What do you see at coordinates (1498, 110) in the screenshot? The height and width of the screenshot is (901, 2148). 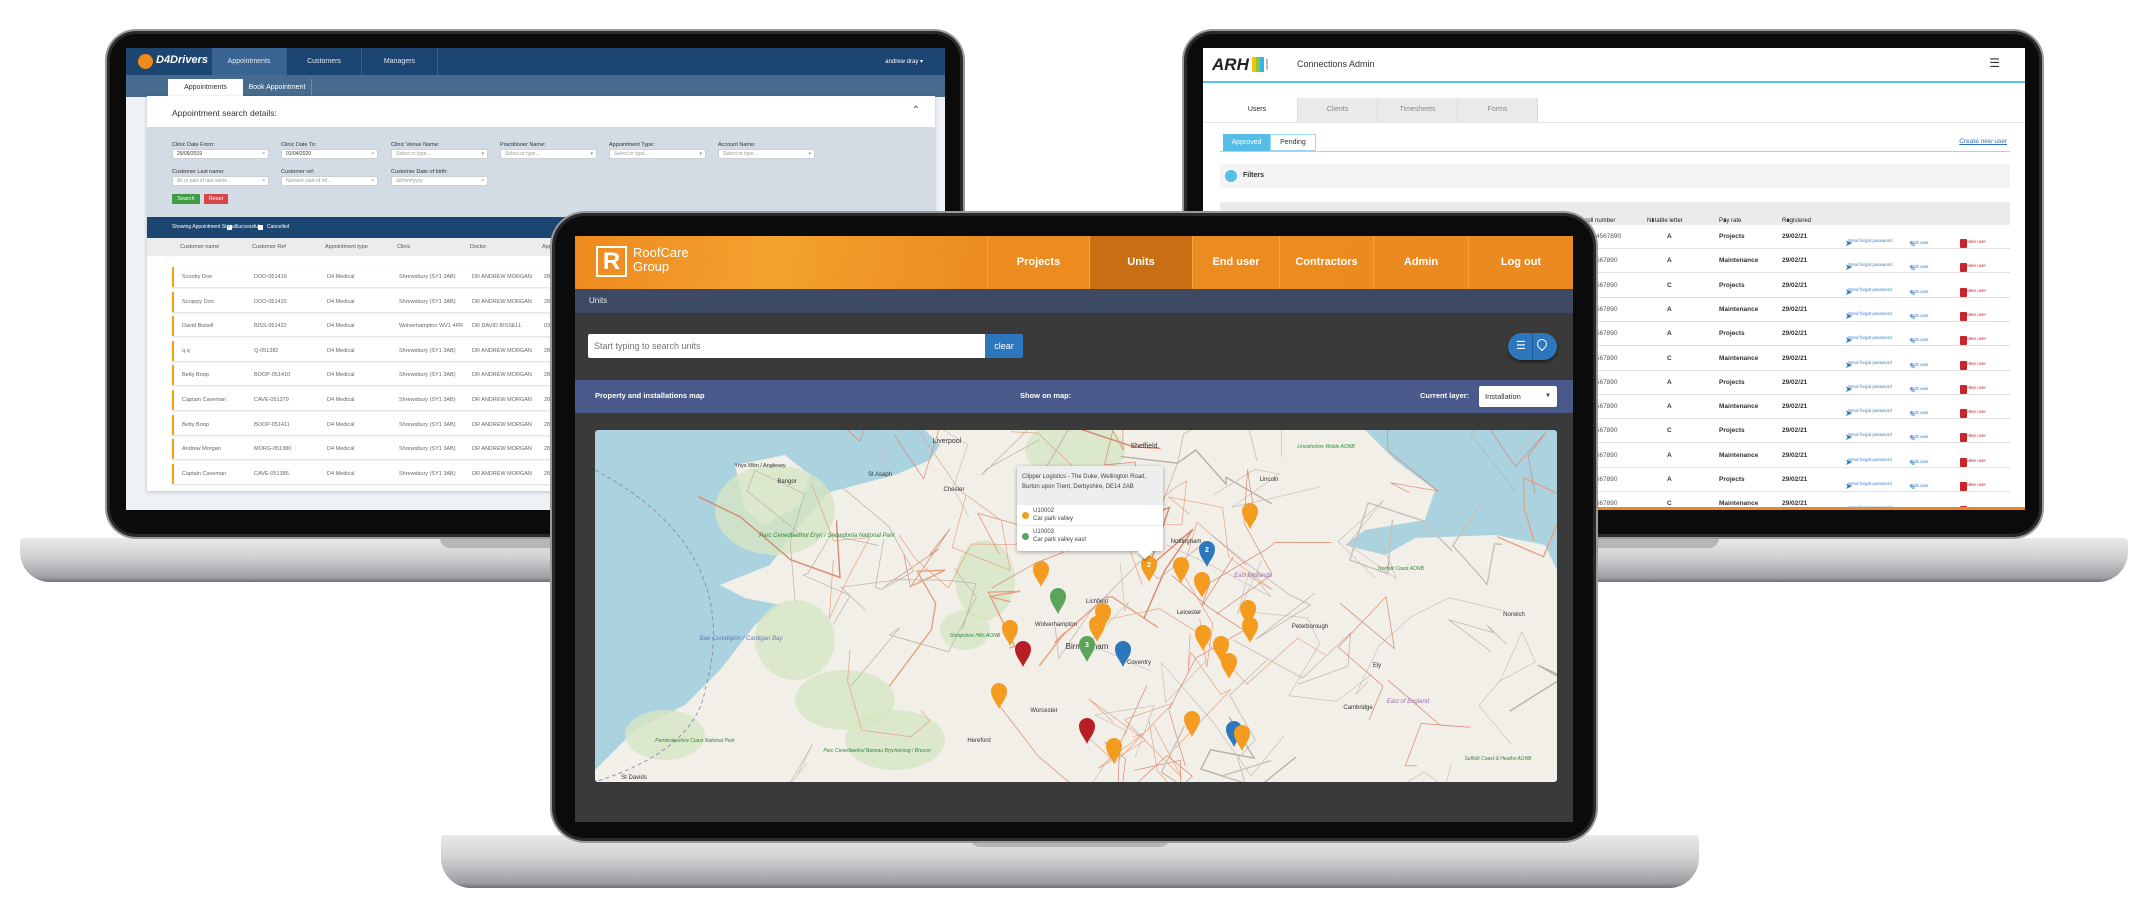 I see `tab-forms: Forms` at bounding box center [1498, 110].